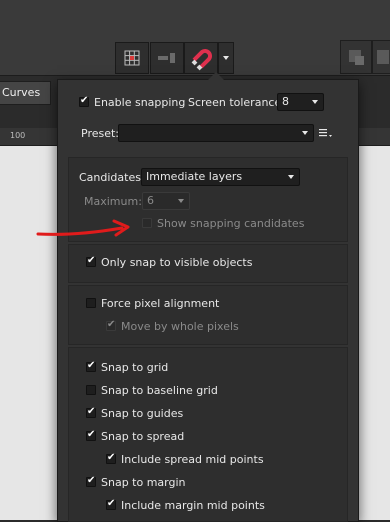  Describe the element at coordinates (140, 102) in the screenshot. I see `enable-snapping-label: Enable snapping` at that location.